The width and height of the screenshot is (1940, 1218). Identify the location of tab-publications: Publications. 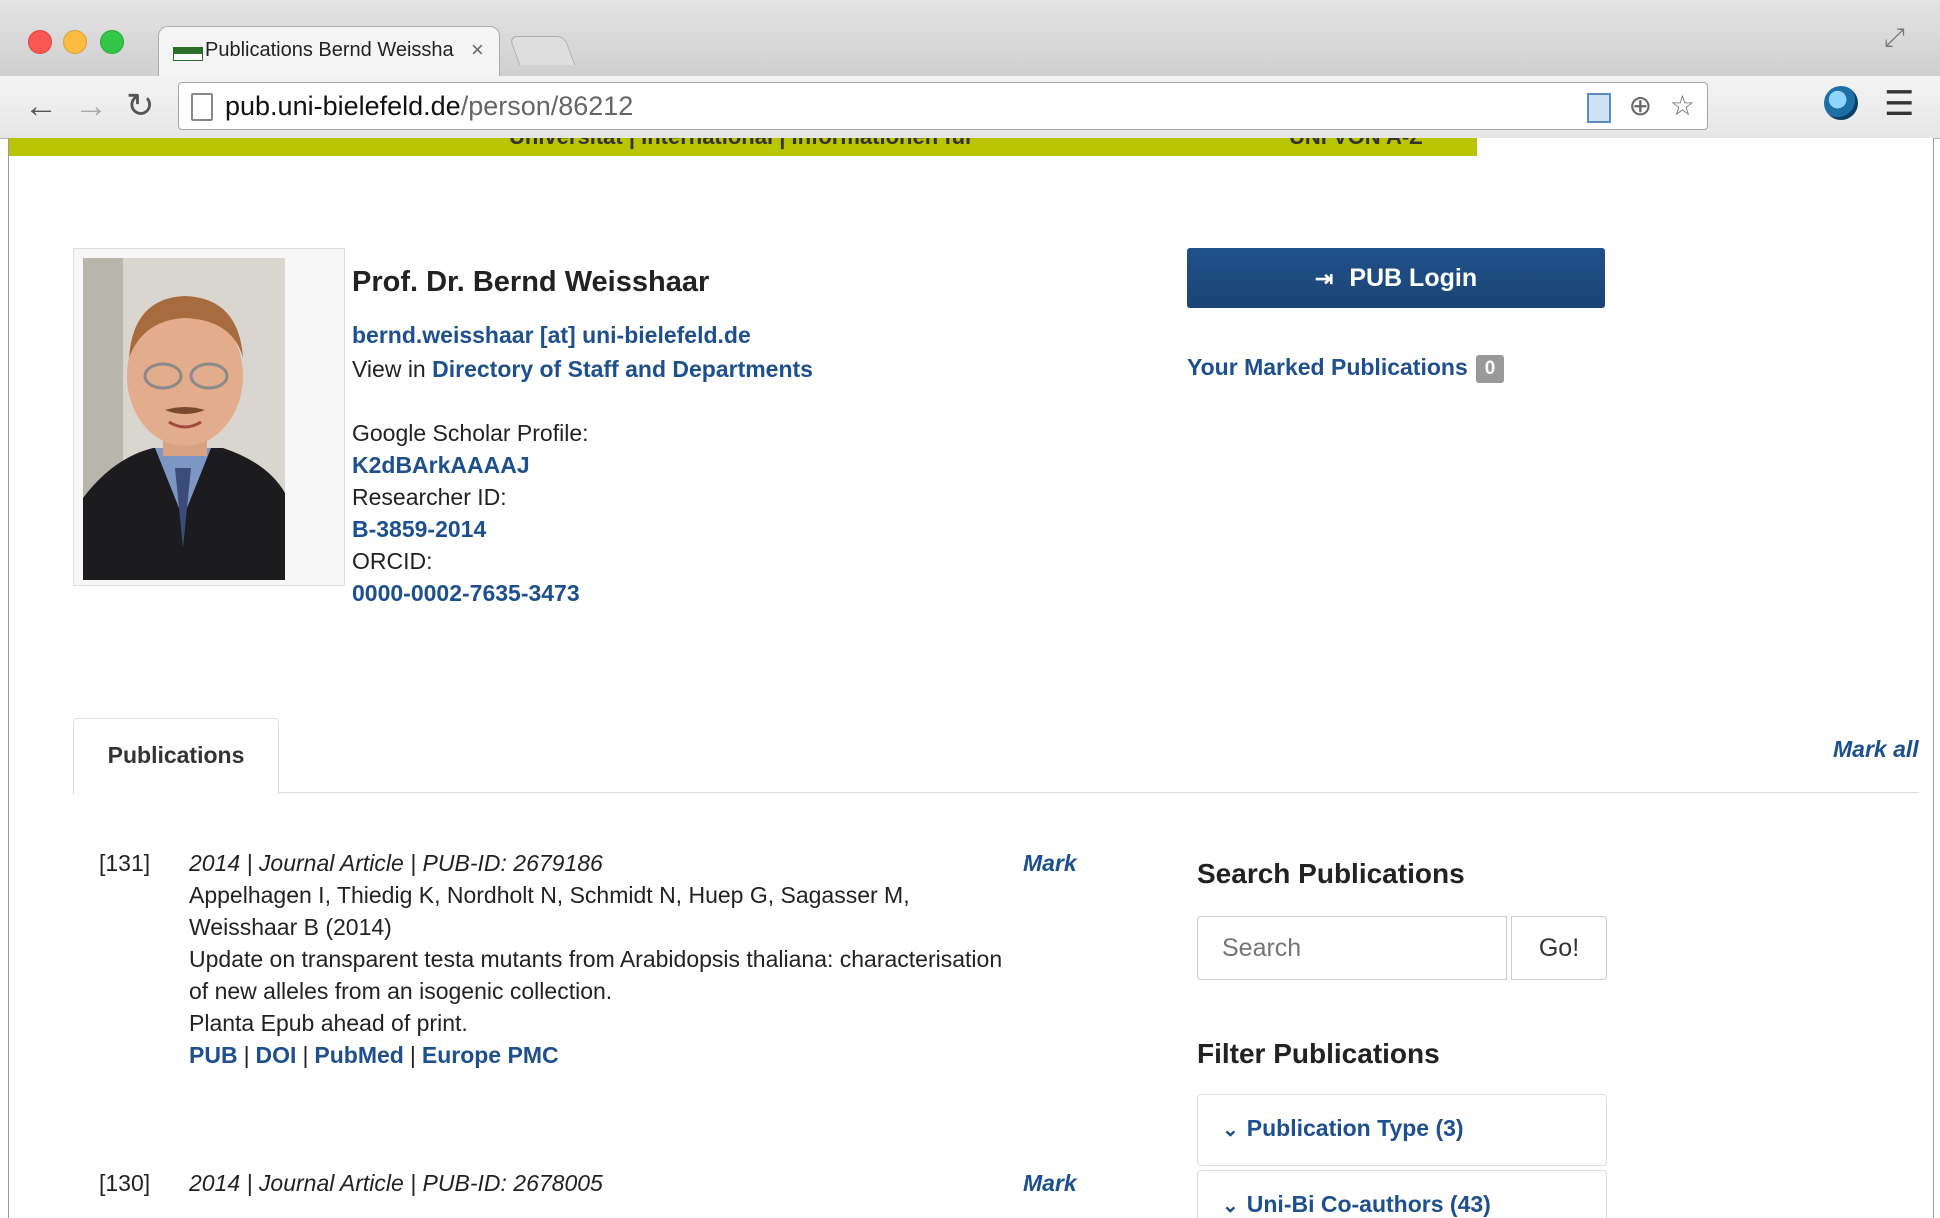
(176, 756).